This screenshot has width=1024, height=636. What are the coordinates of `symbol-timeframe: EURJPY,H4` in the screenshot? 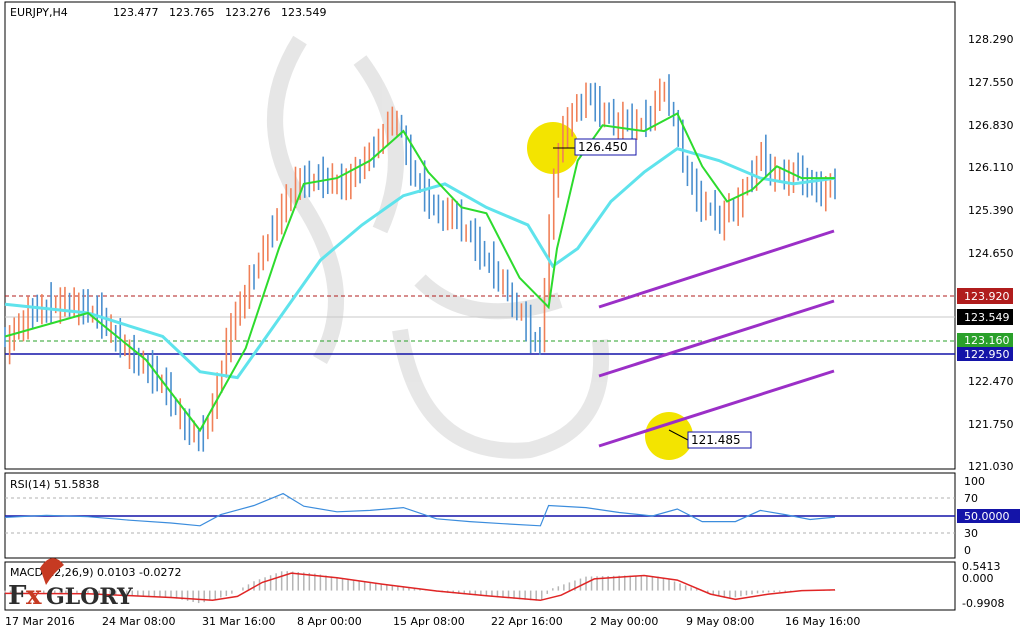 It's located at (39, 12).